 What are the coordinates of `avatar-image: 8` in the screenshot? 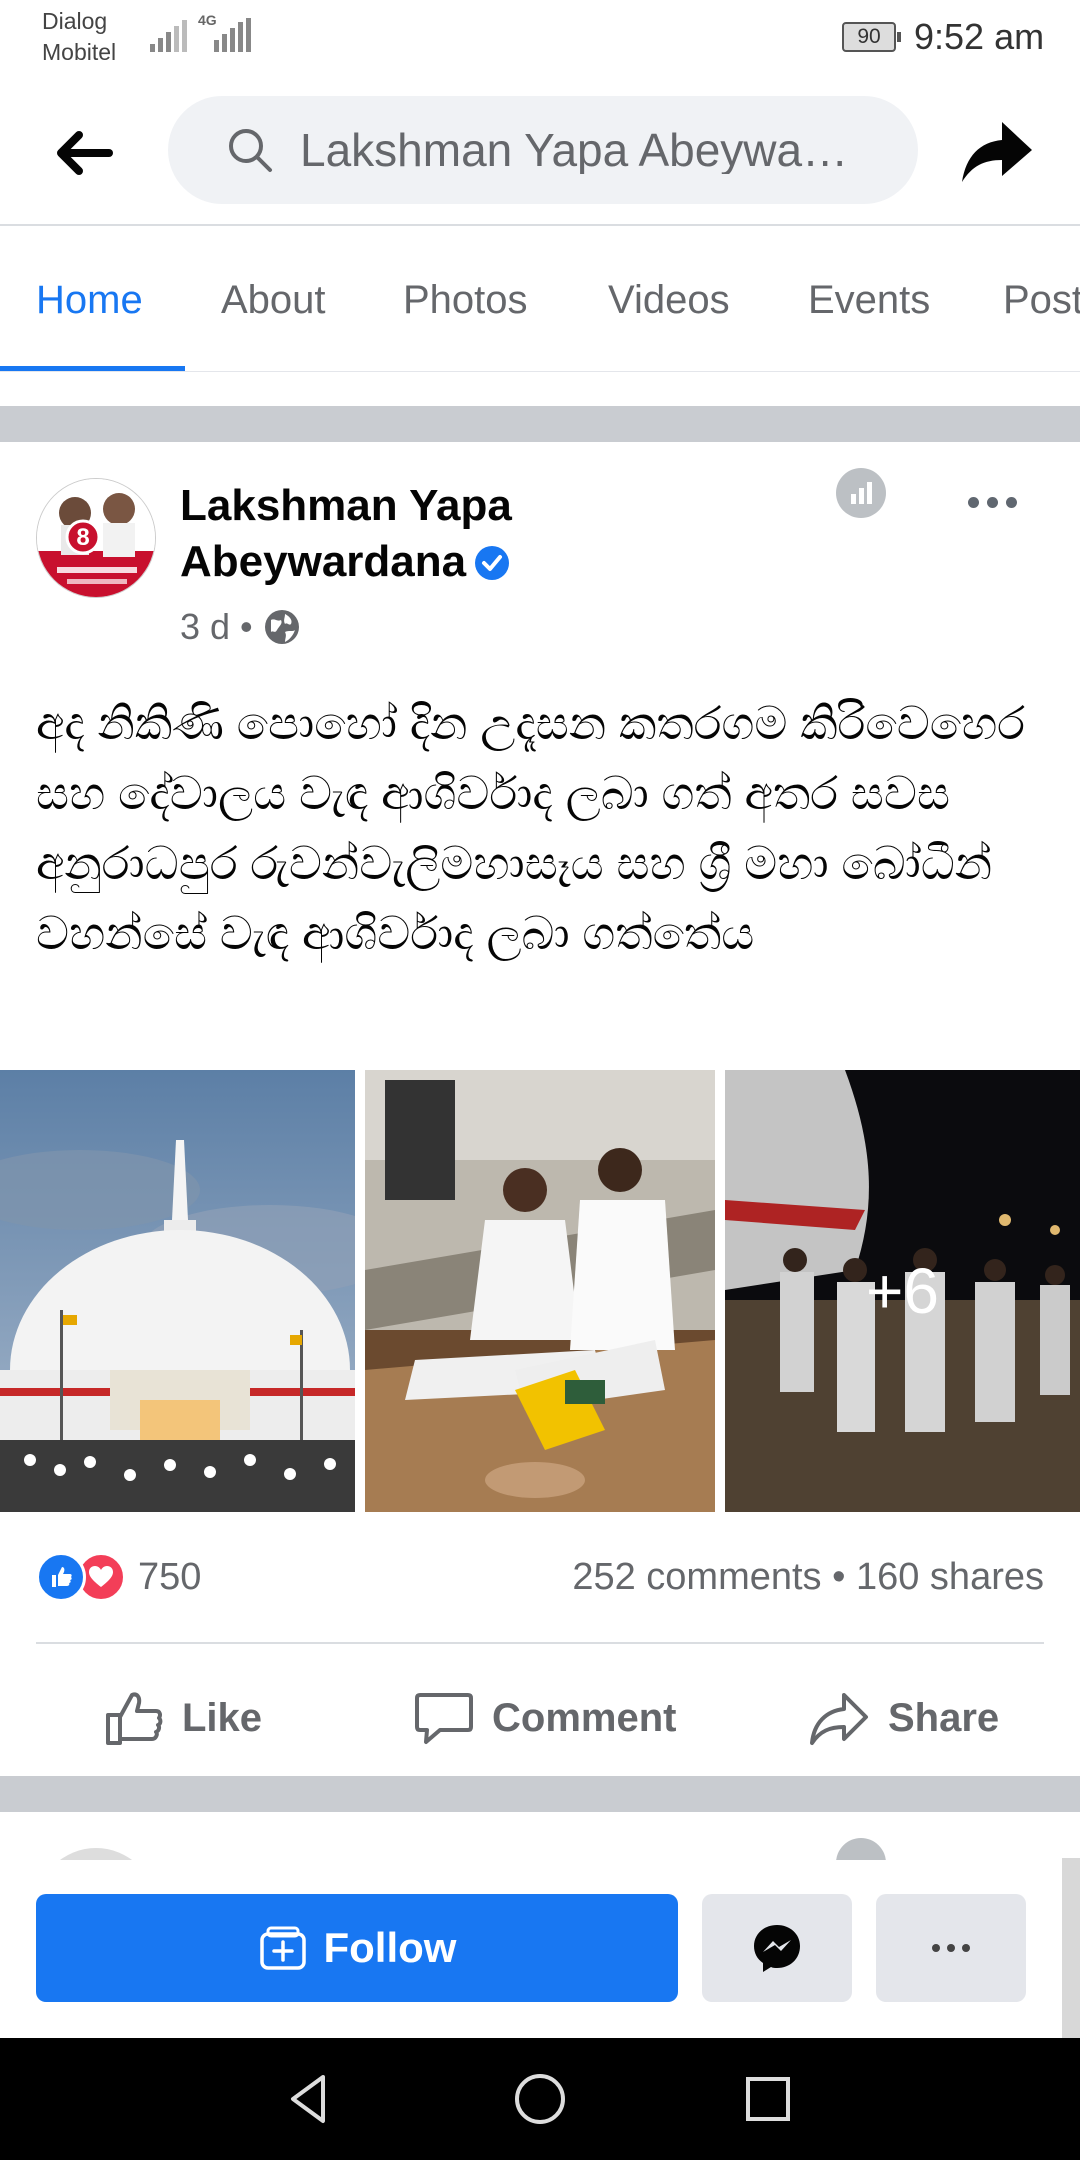 It's located at (96, 538).